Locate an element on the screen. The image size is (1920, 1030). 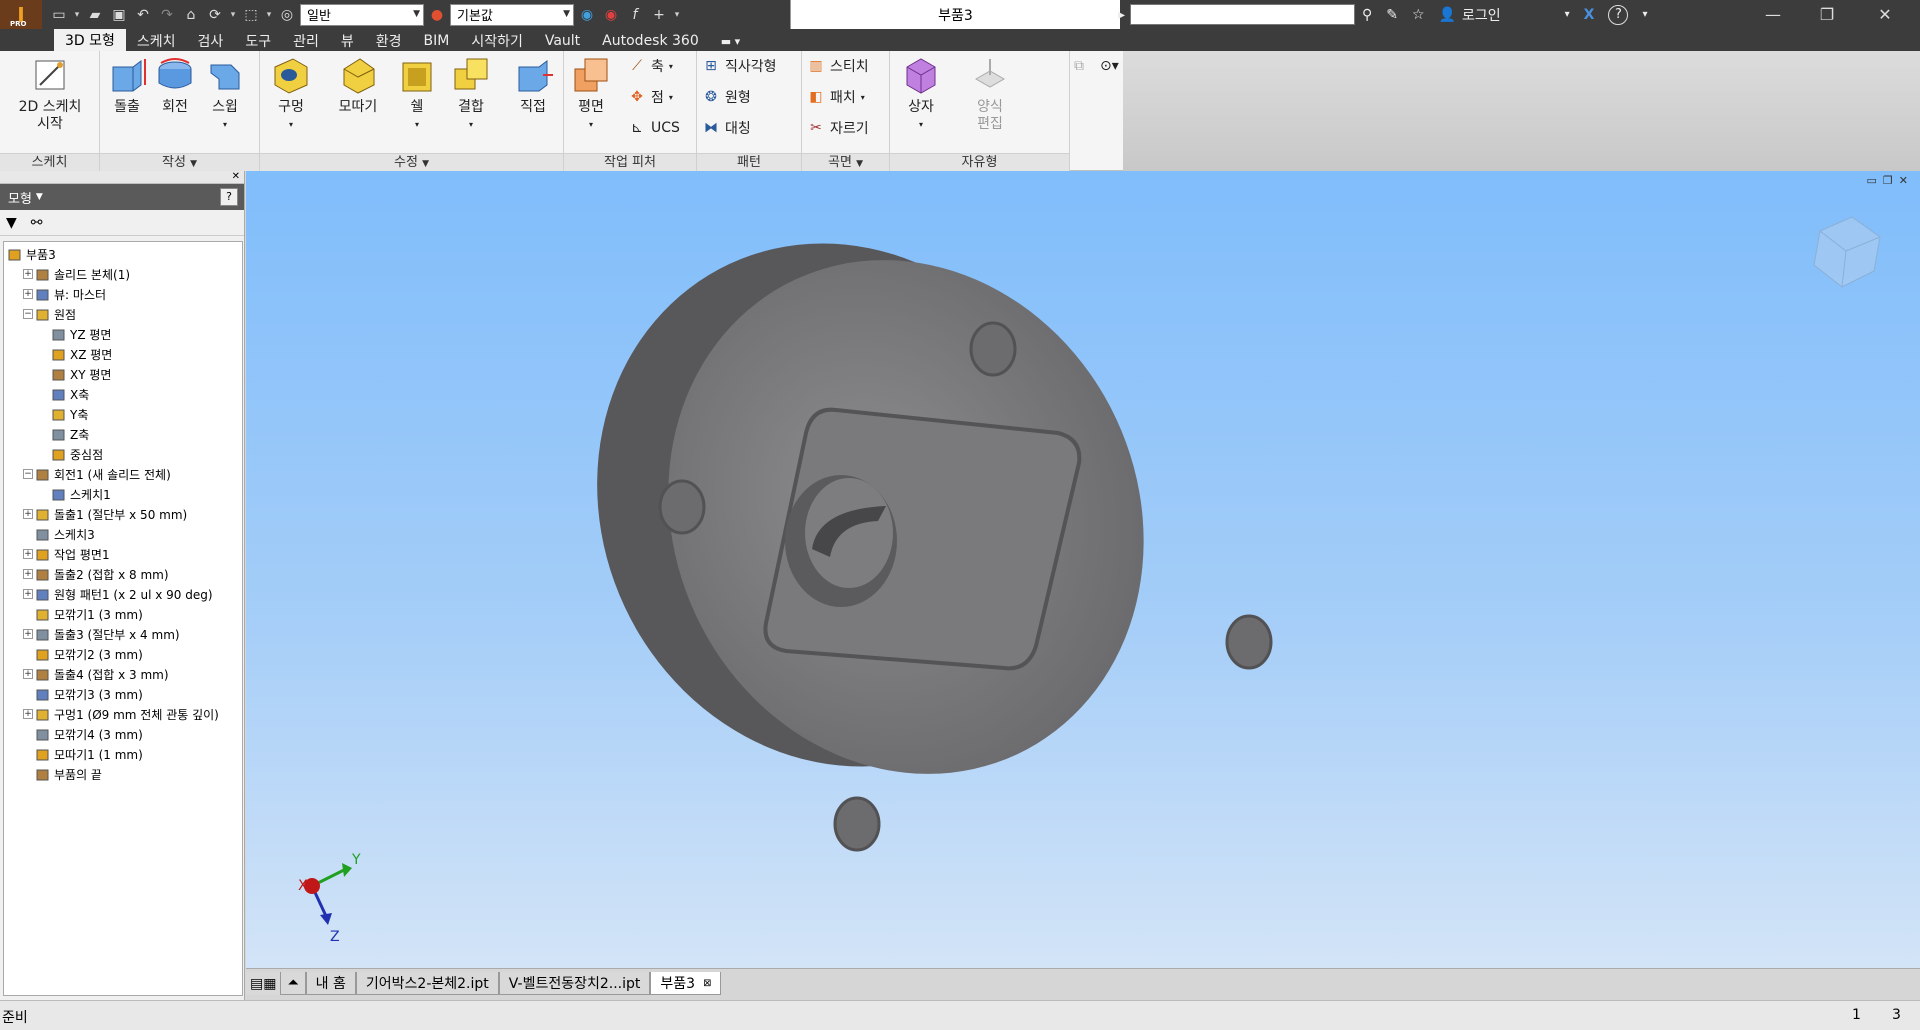
plane-dropdown-icon: ▾ is located at coordinates (591, 124).